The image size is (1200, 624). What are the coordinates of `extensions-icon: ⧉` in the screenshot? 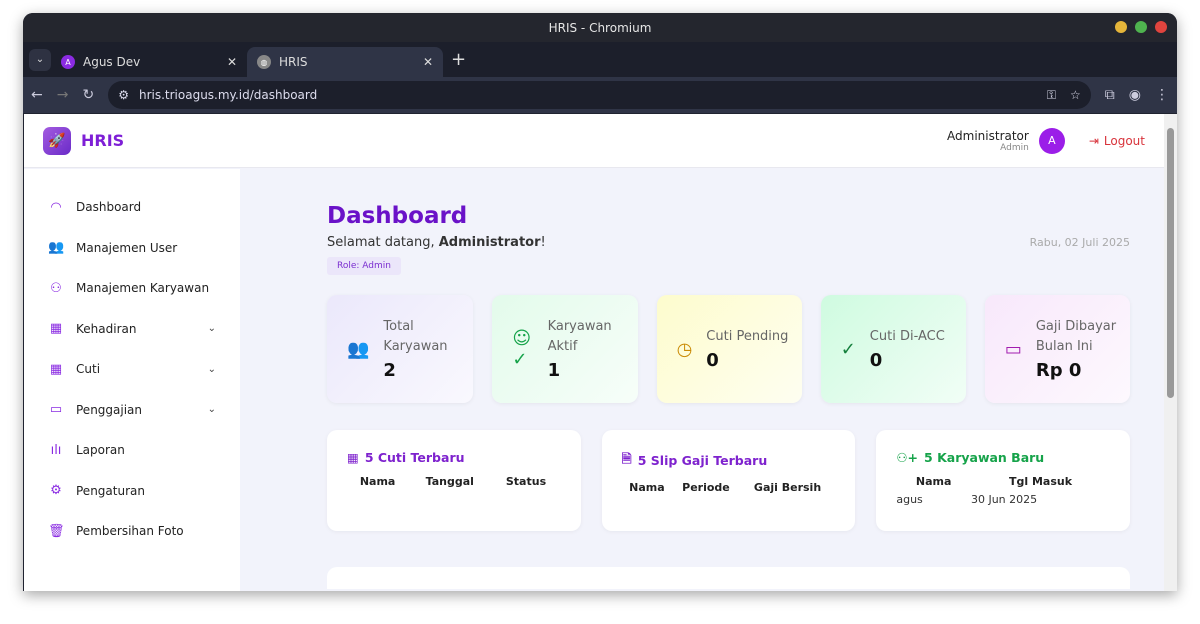 It's located at (1110, 95).